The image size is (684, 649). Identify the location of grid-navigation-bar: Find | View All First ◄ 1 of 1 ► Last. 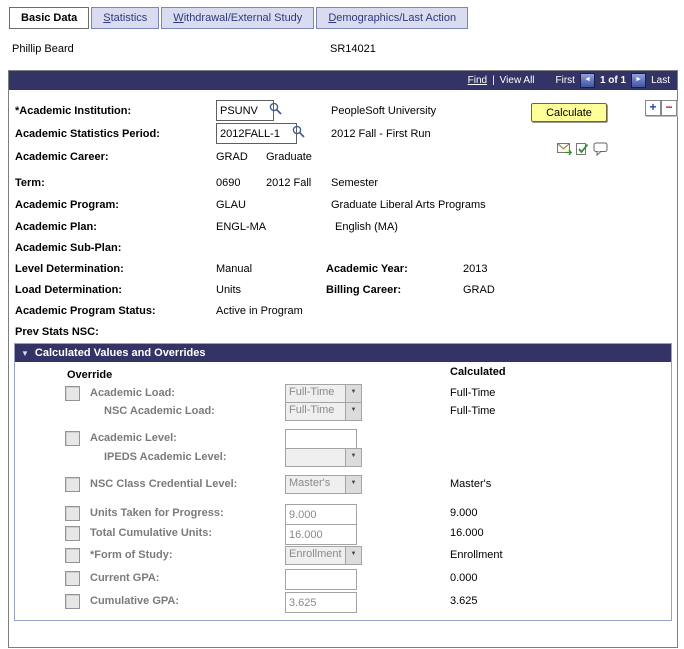
(343, 80).